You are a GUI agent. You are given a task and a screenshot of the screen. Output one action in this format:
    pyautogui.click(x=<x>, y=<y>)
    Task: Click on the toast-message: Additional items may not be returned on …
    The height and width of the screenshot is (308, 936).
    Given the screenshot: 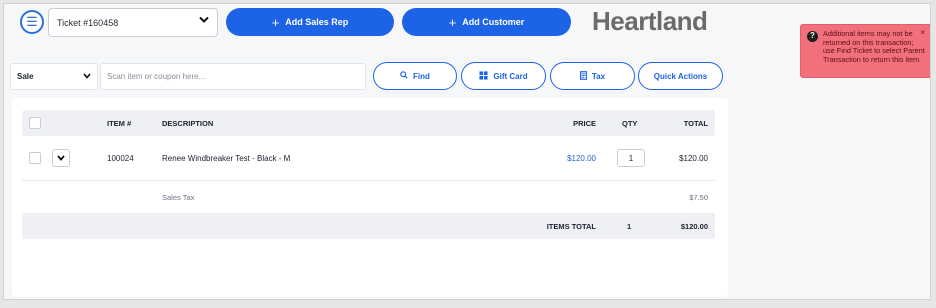 What is the action you would take?
    pyautogui.click(x=874, y=46)
    